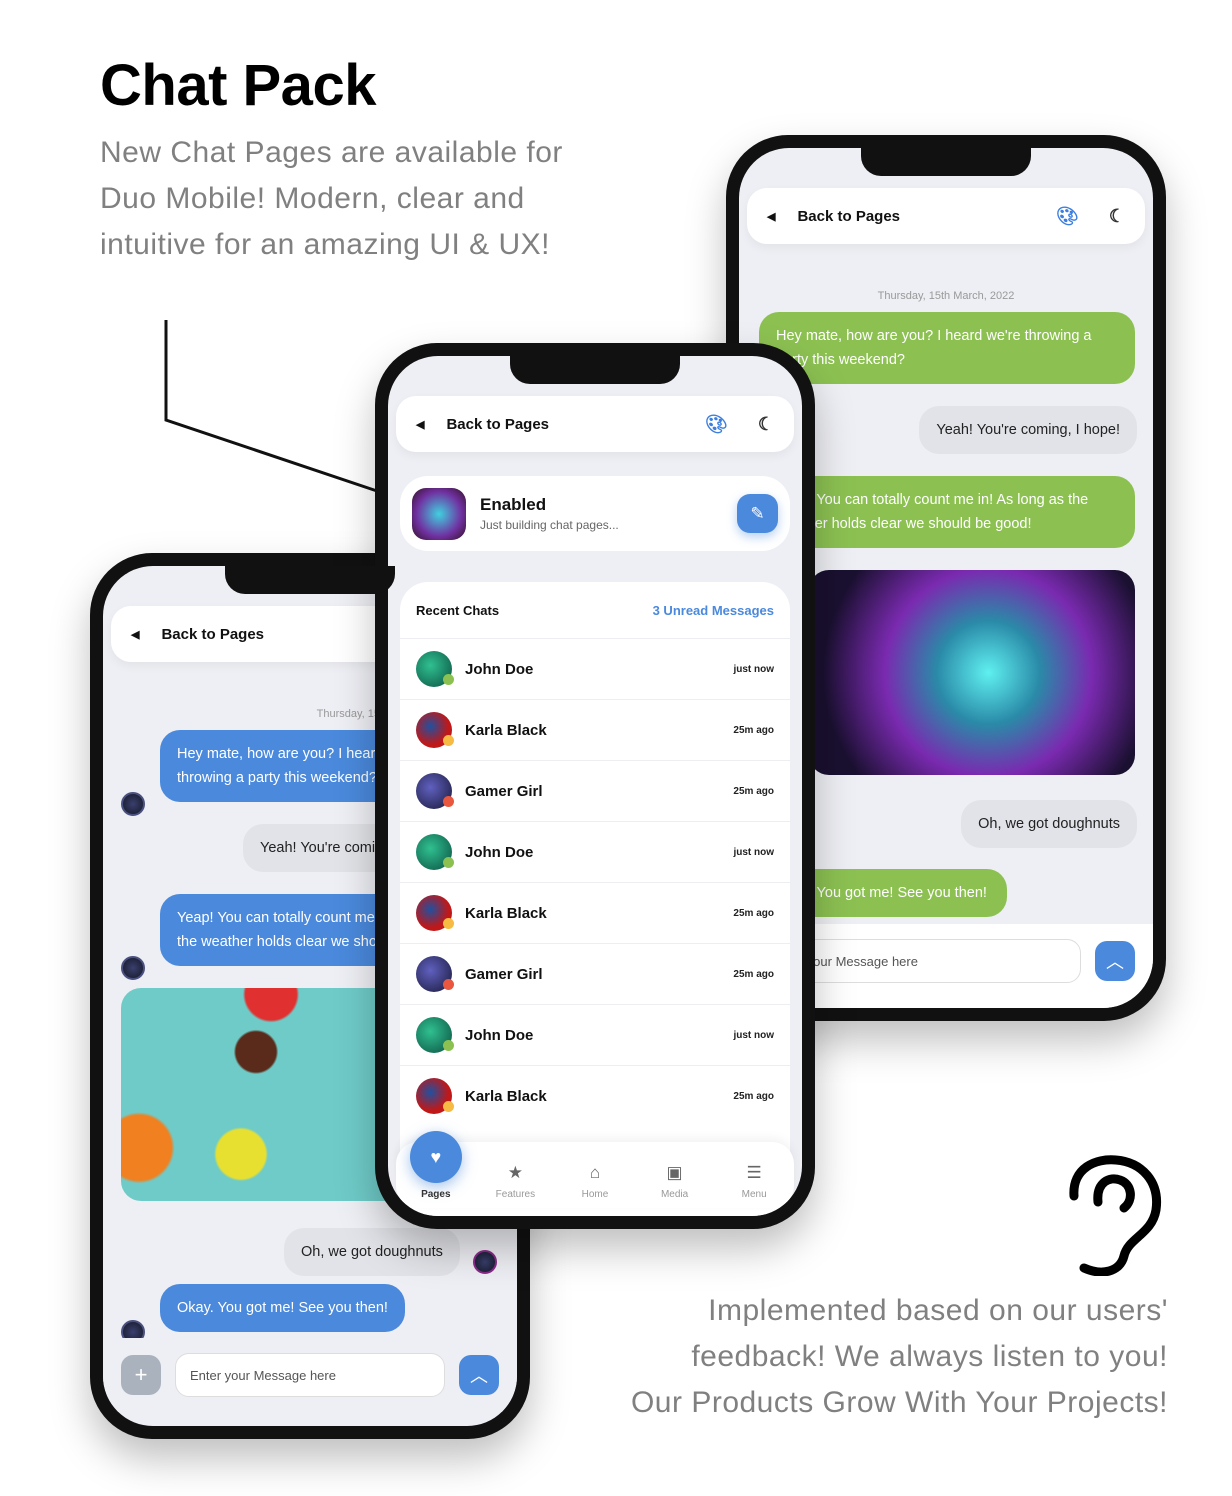 The width and height of the screenshot is (1232, 1496). I want to click on nav-item-menu: ☰ Menu, so click(754, 1181).